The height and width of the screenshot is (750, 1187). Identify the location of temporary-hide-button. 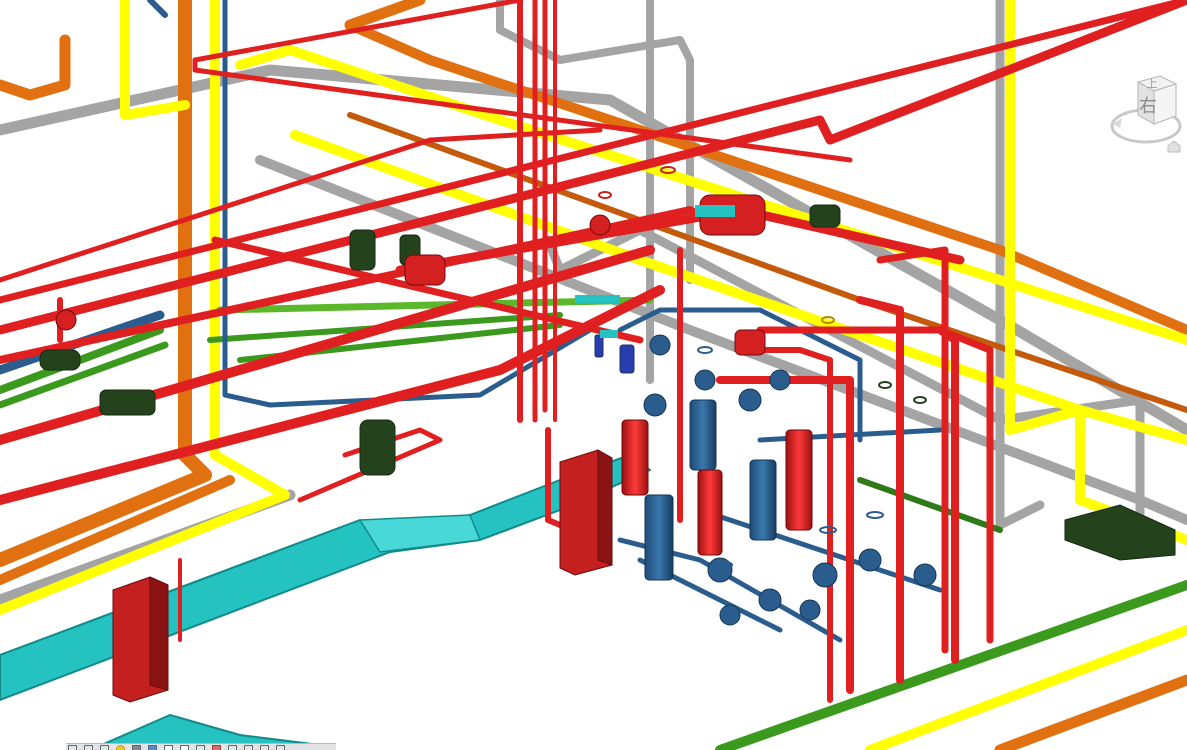
(216, 747).